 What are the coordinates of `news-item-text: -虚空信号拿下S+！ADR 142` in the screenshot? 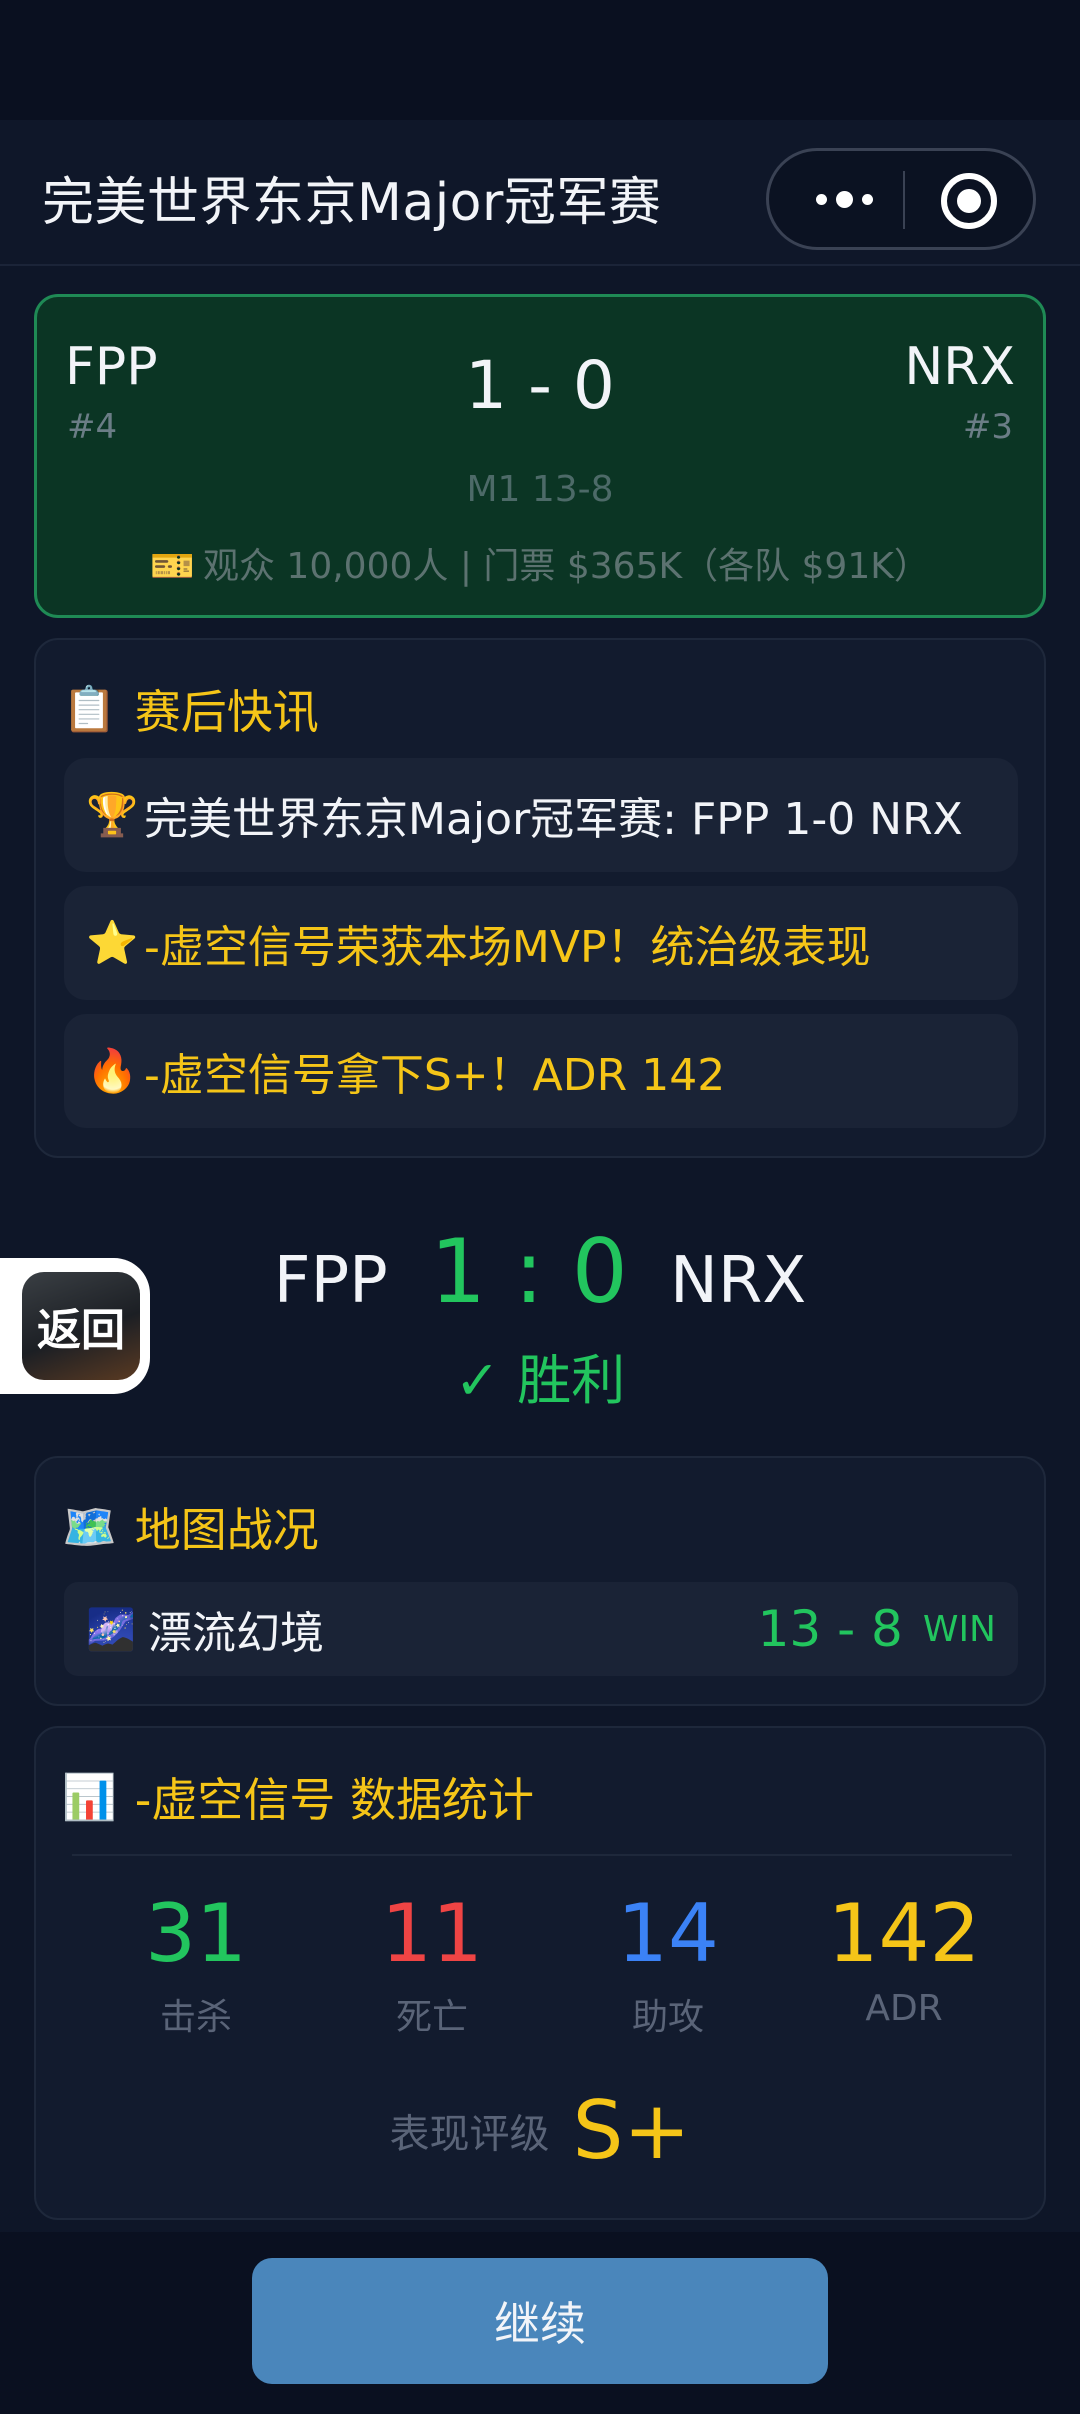 It's located at (435, 1075).